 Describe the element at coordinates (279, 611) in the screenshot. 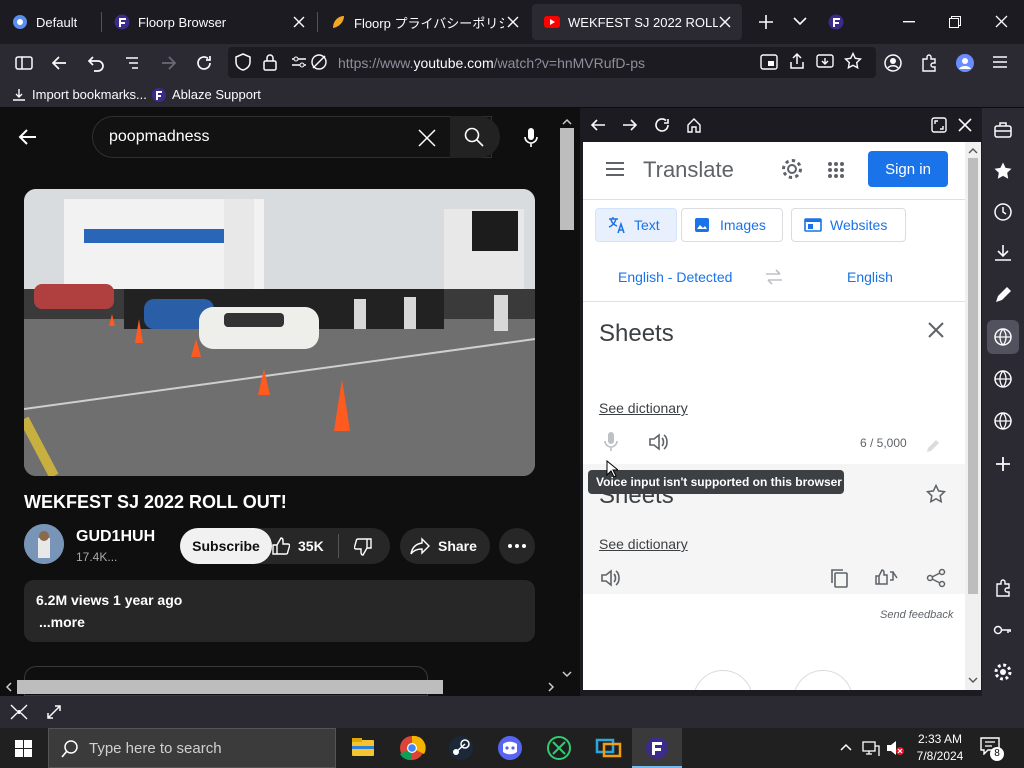

I see `description-box: 6.2M views 1 year ago ...more` at that location.